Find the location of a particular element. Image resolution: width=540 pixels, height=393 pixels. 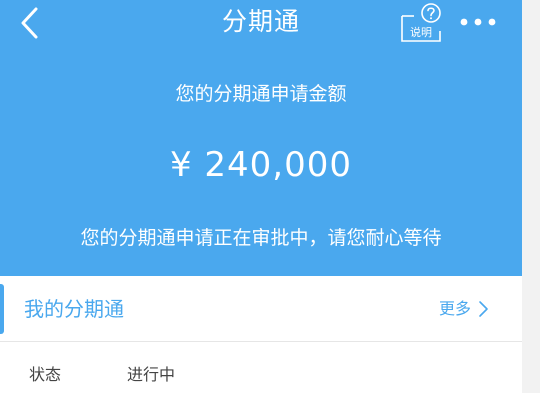

more-horizontal-icon is located at coordinates (478, 22).